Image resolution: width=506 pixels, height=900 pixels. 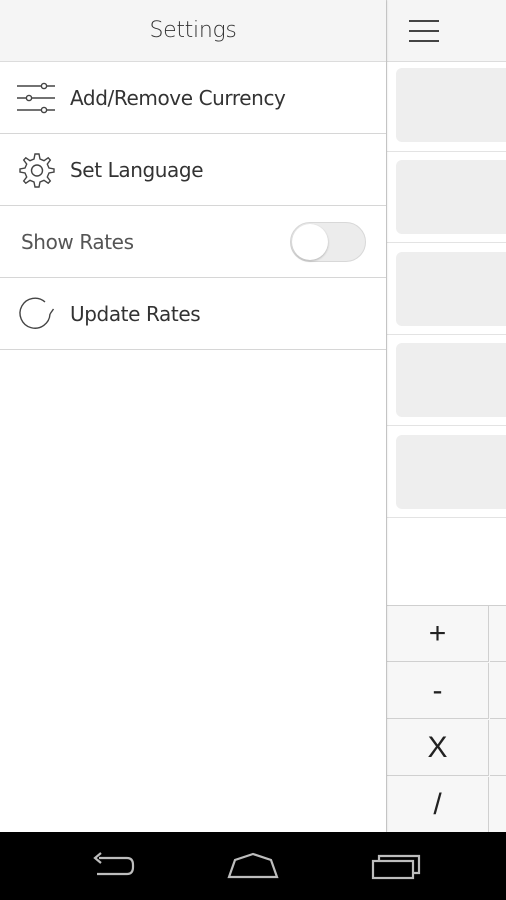 What do you see at coordinates (438, 634) in the screenshot?
I see `plus-key: +` at bounding box center [438, 634].